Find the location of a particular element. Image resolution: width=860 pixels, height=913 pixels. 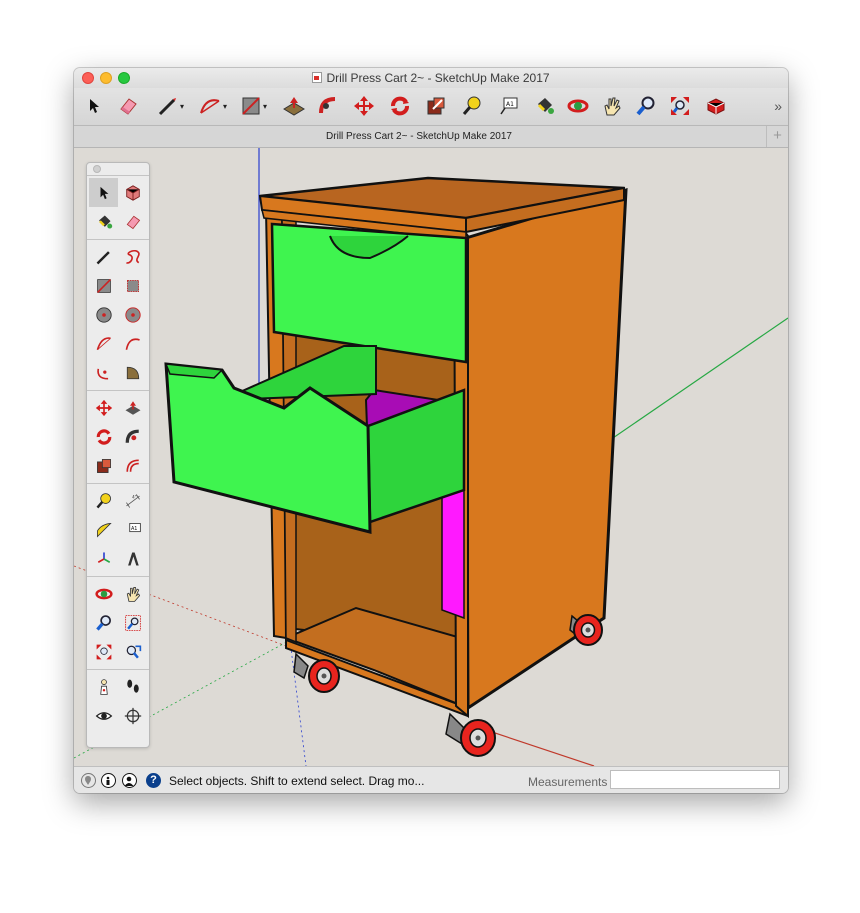

palette-group-construction: 4" A1 is located at coordinates (118, 529).